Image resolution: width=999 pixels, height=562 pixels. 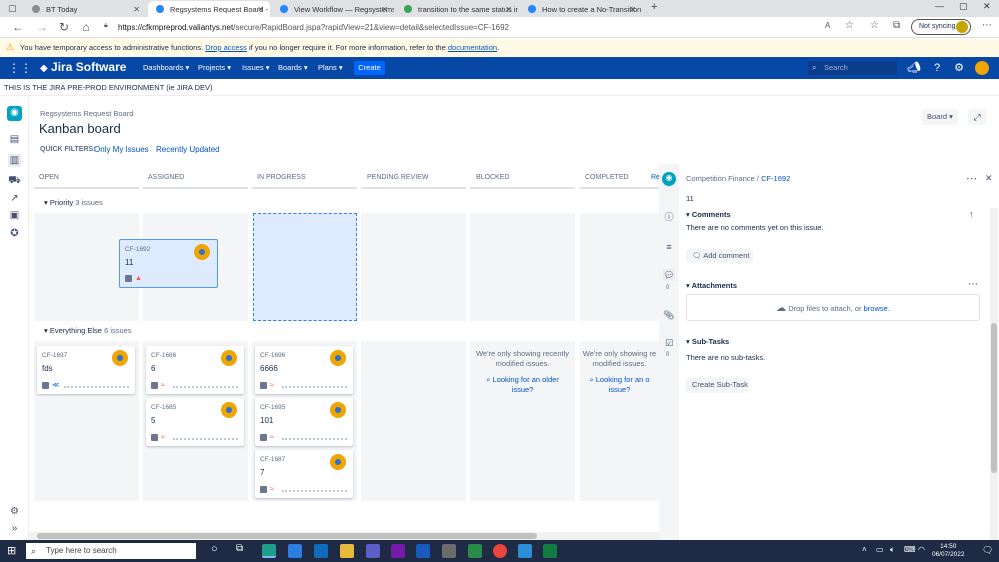 I want to click on forward-icon: →, so click(x=42, y=27).